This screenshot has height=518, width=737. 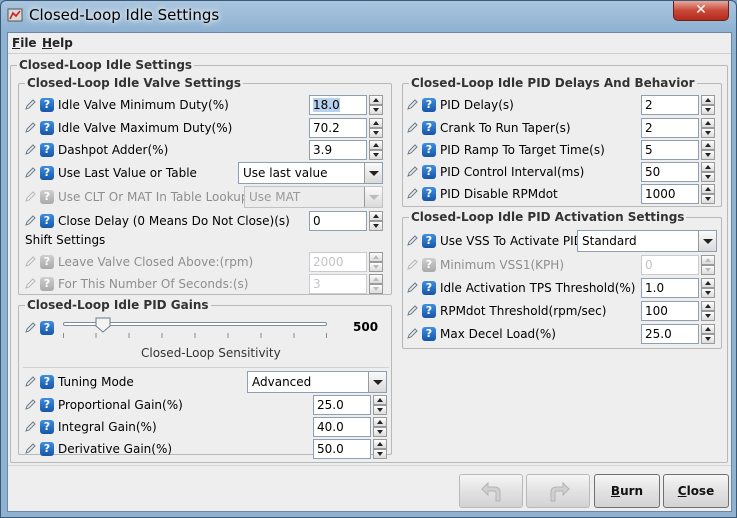 What do you see at coordinates (57, 43) in the screenshot?
I see `menu-help: Help` at bounding box center [57, 43].